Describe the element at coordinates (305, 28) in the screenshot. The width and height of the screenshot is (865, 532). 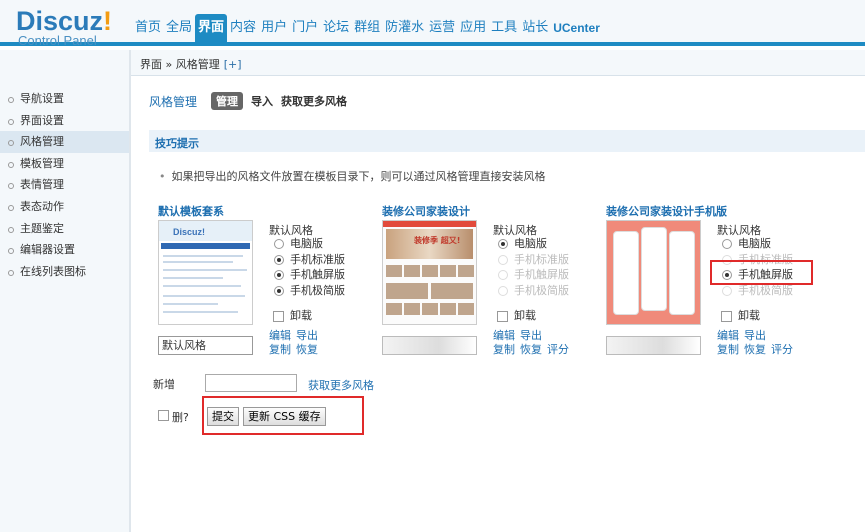
I see `nav-portal: 门户` at that location.